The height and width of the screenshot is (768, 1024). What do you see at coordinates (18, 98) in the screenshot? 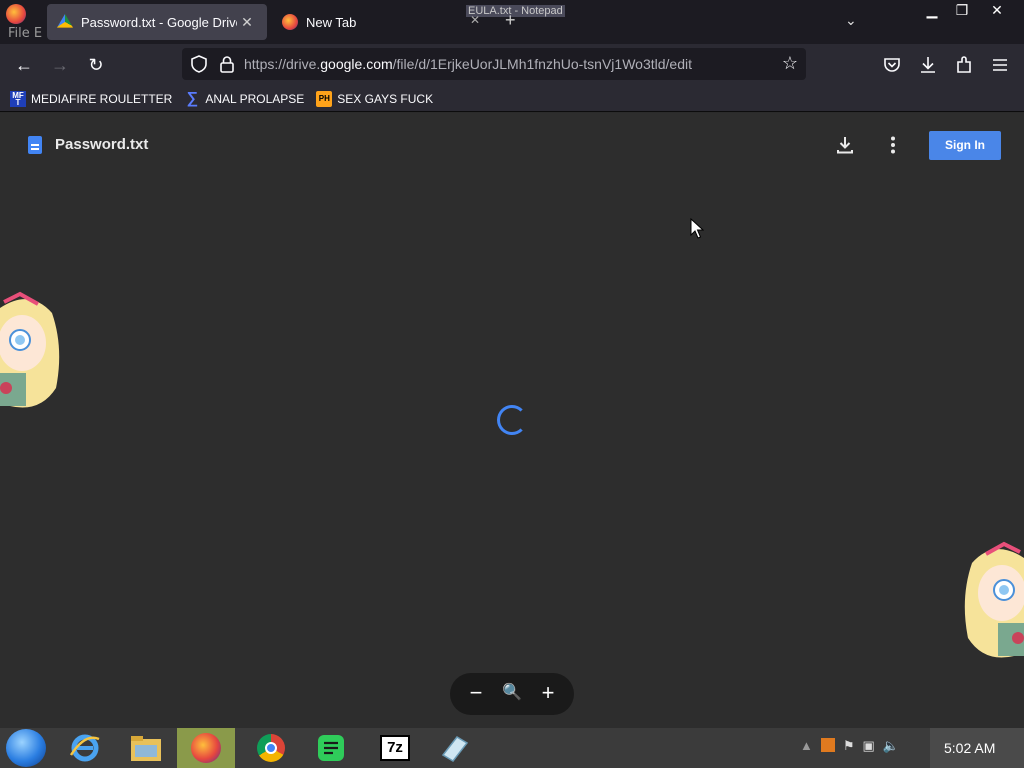
I see `mf-icon: MF T` at bounding box center [18, 98].